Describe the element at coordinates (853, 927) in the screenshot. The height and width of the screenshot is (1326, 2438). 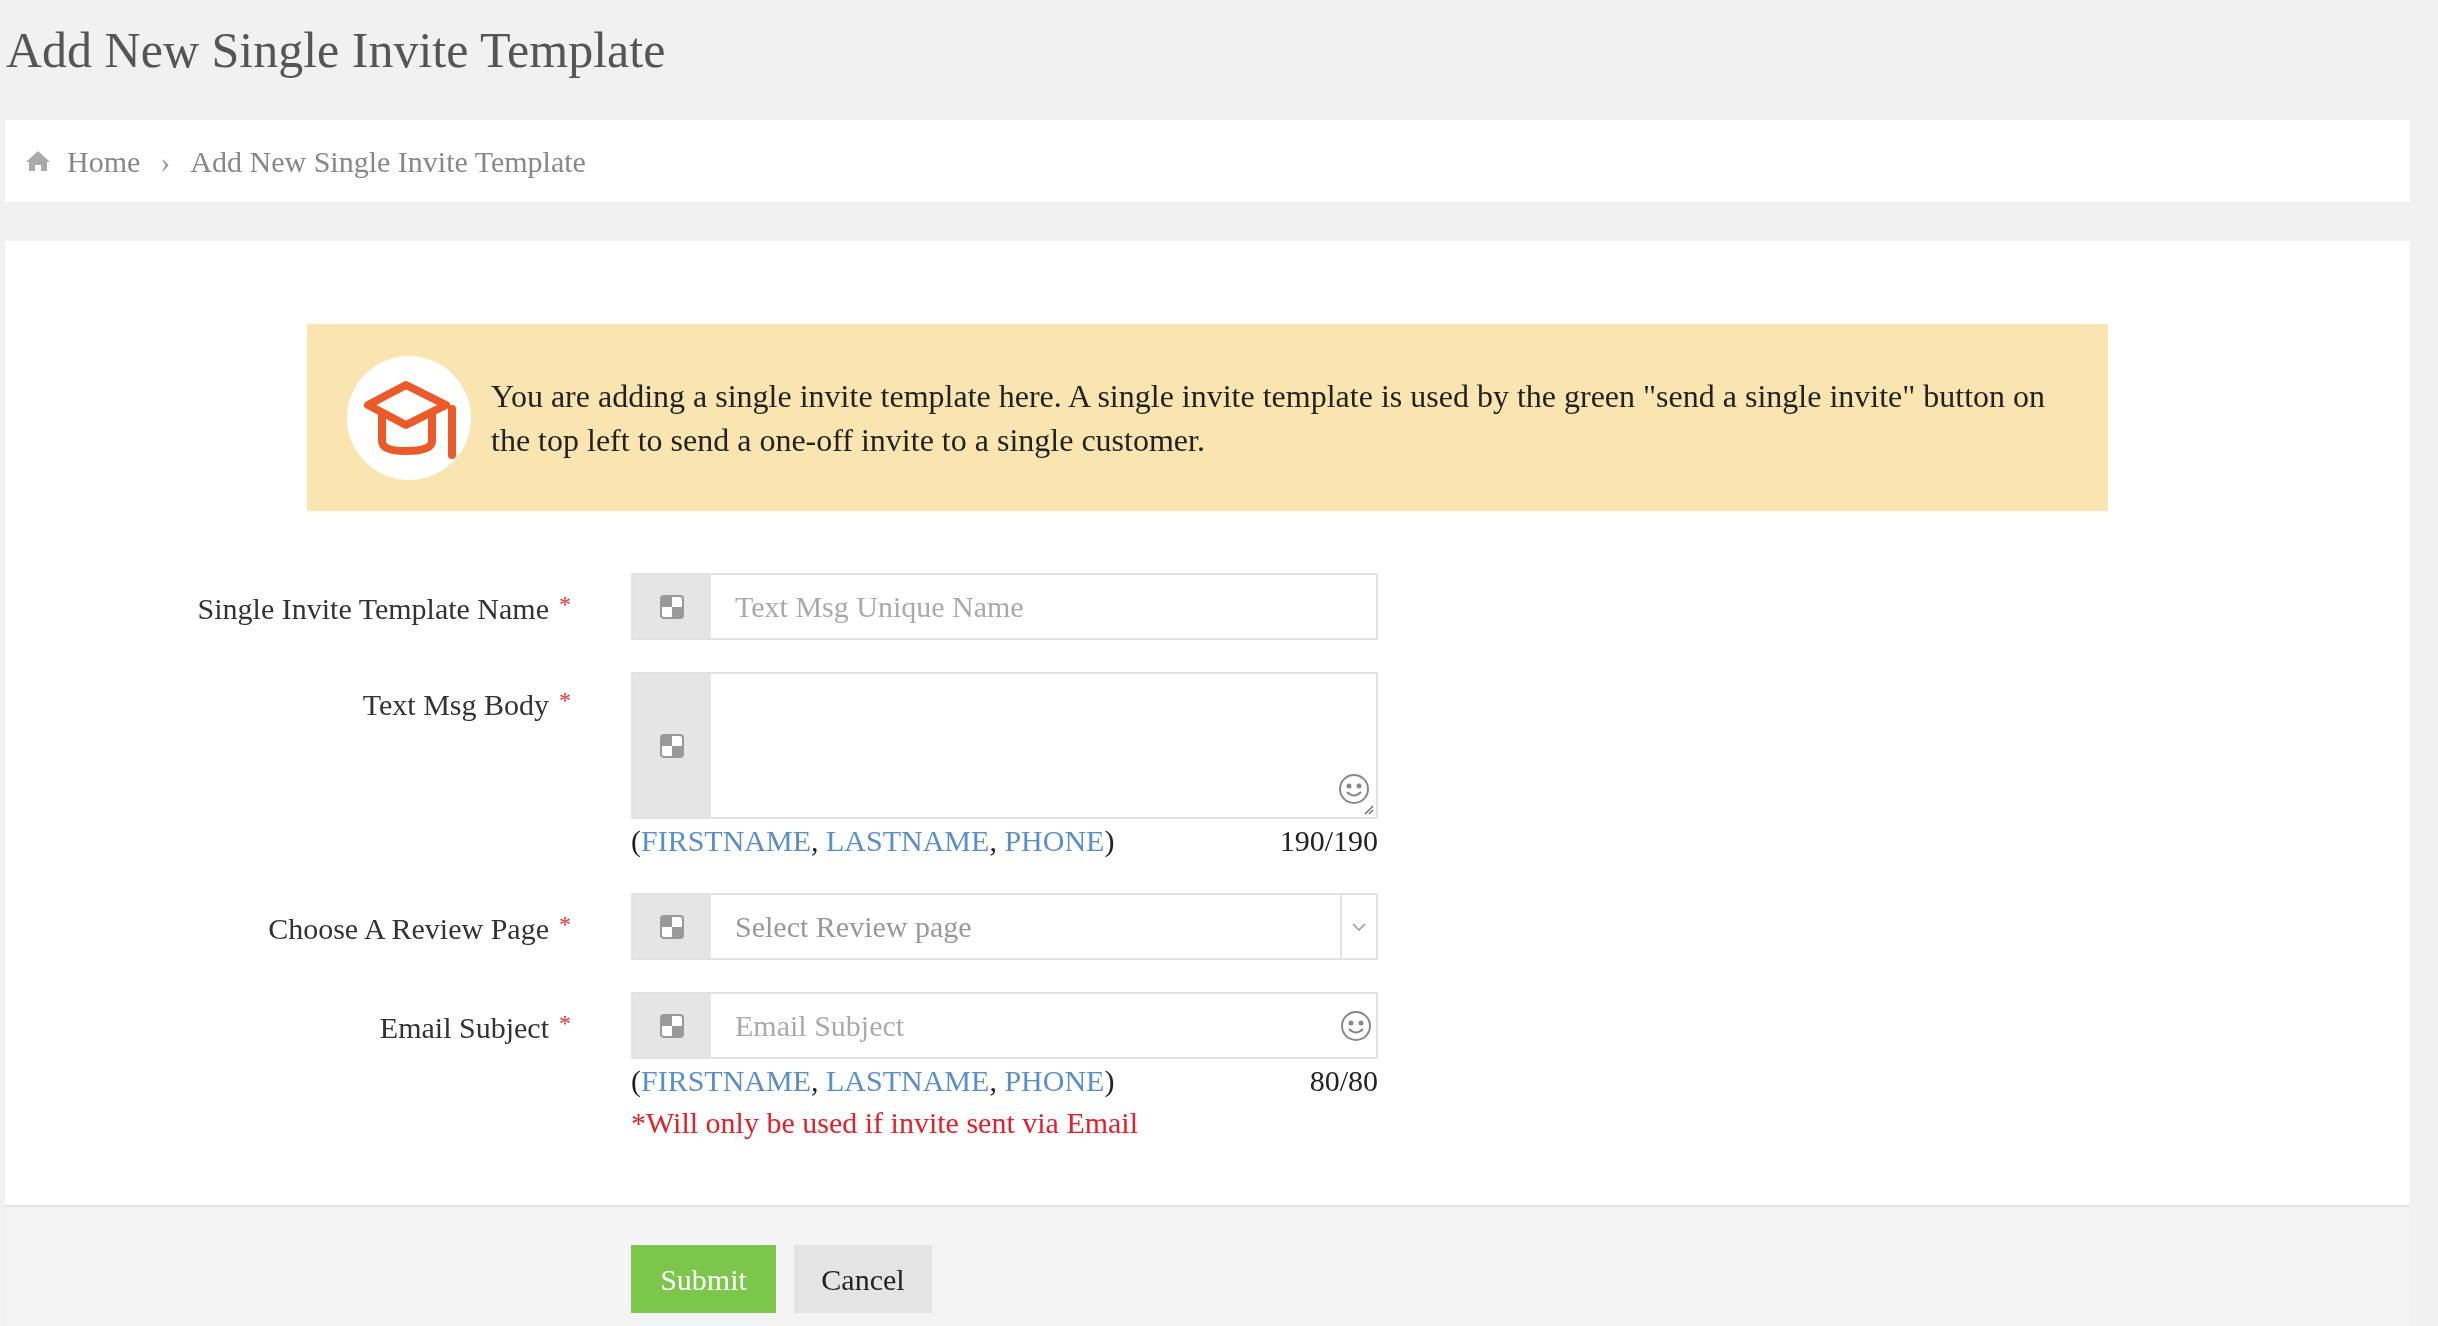
I see `select-placeholder: Select Review page` at that location.